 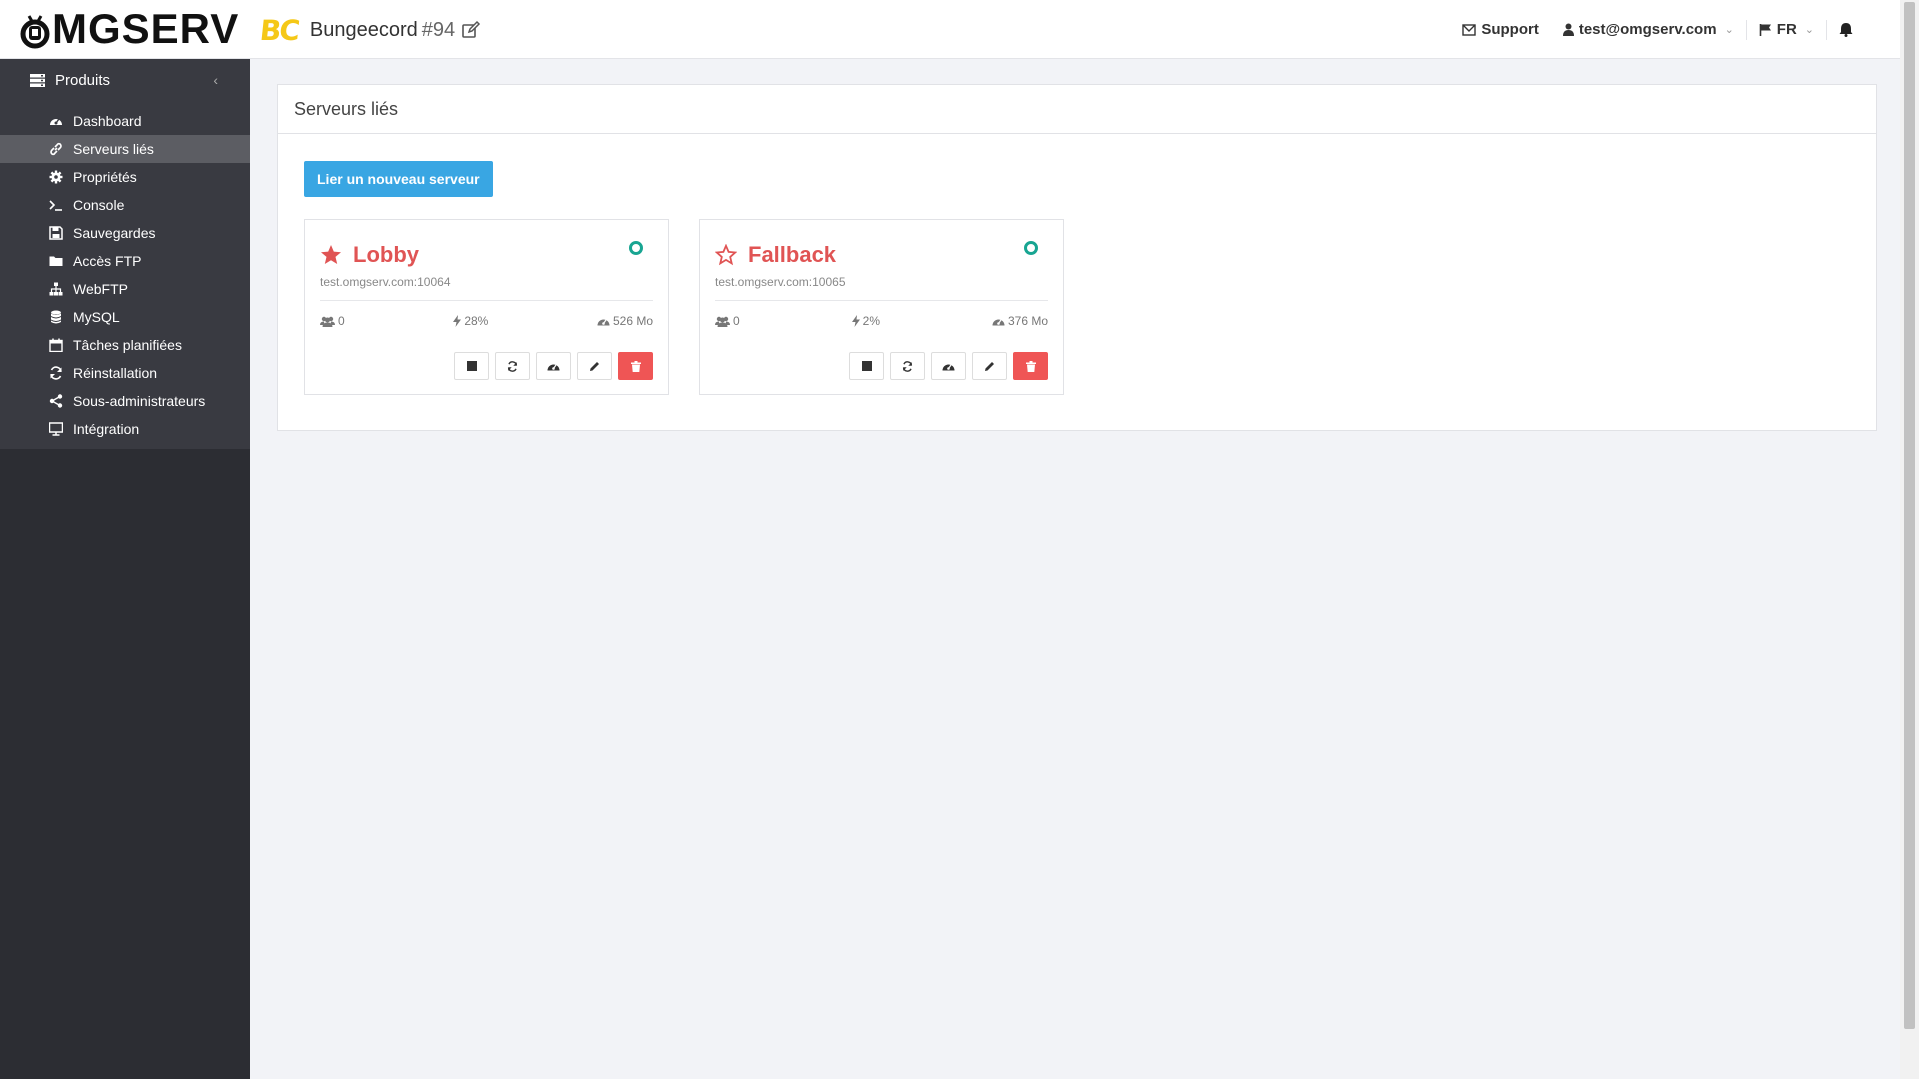 I want to click on players-stat: 0, so click(x=727, y=321).